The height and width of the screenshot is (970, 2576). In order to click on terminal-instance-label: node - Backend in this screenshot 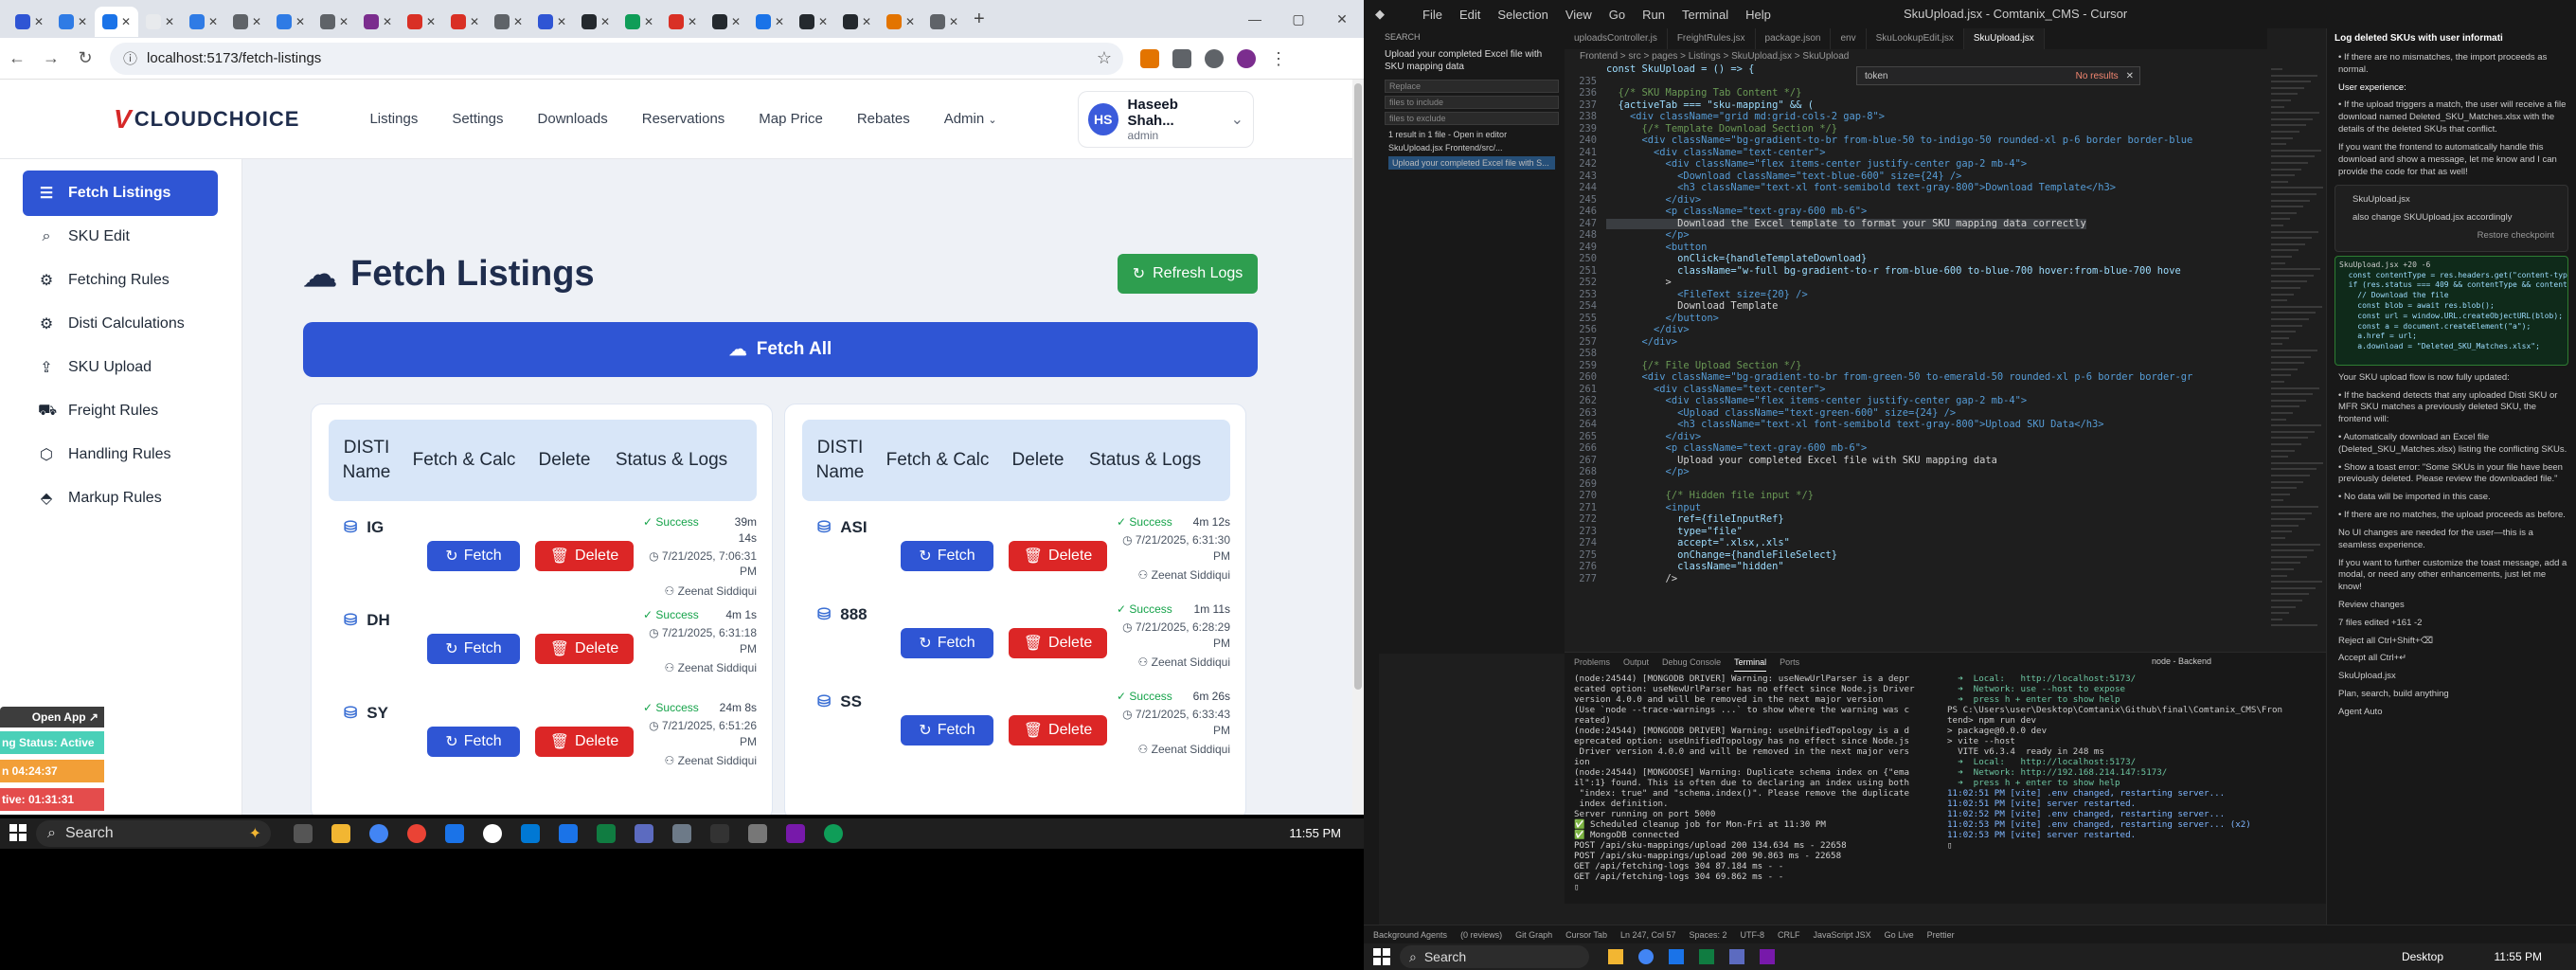, I will do `click(2181, 661)`.